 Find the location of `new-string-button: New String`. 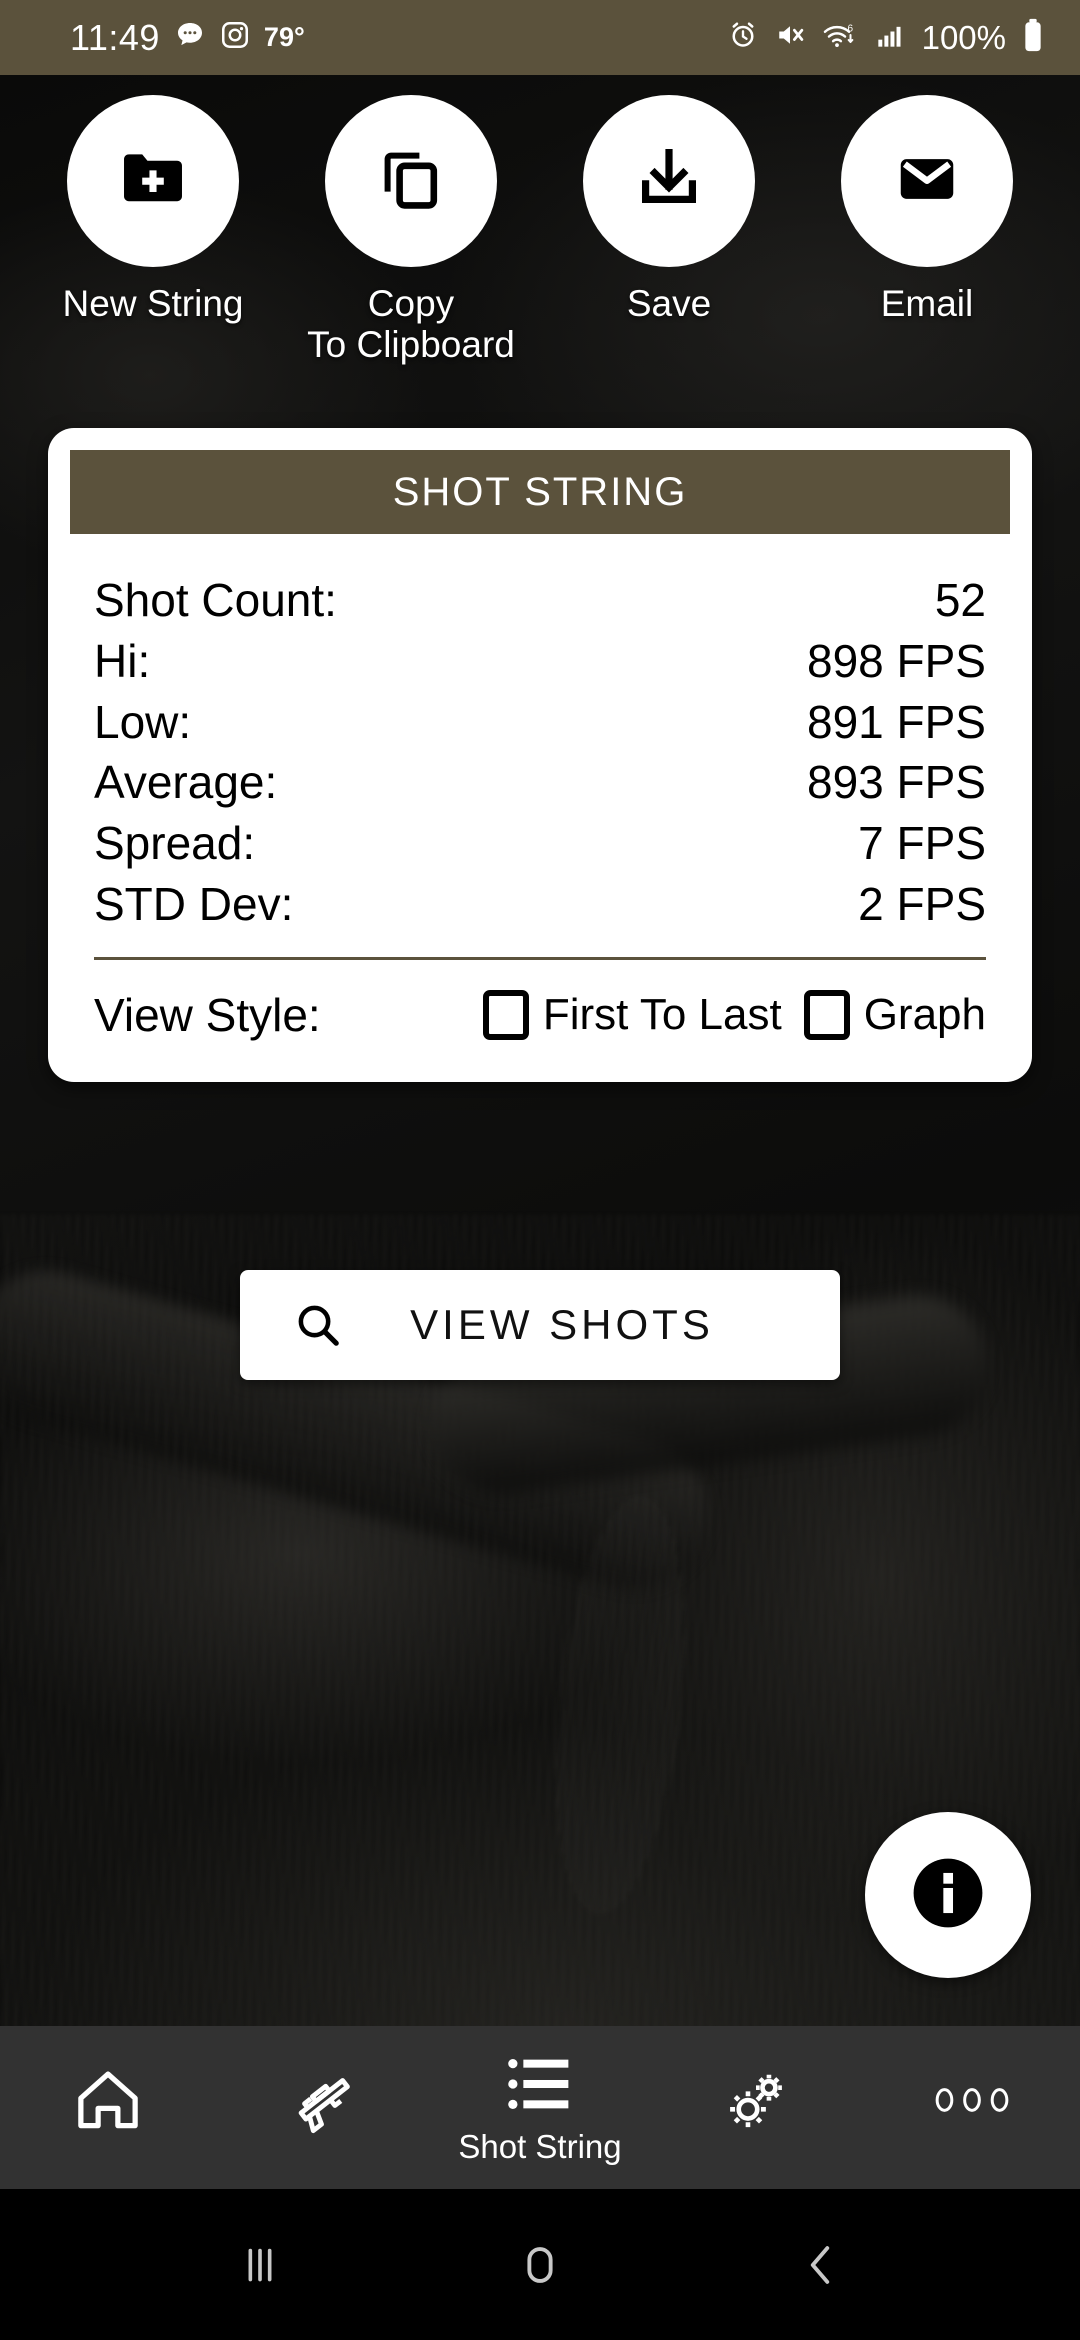

new-string-button: New String is located at coordinates (153, 209).